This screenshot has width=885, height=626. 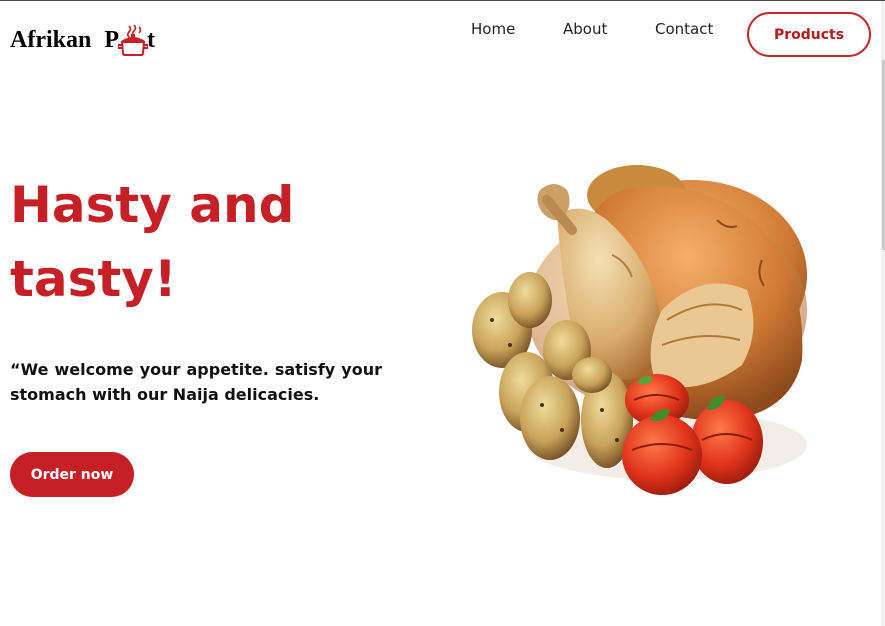 I want to click on brand-logo: Afrikan P t, so click(x=83, y=37).